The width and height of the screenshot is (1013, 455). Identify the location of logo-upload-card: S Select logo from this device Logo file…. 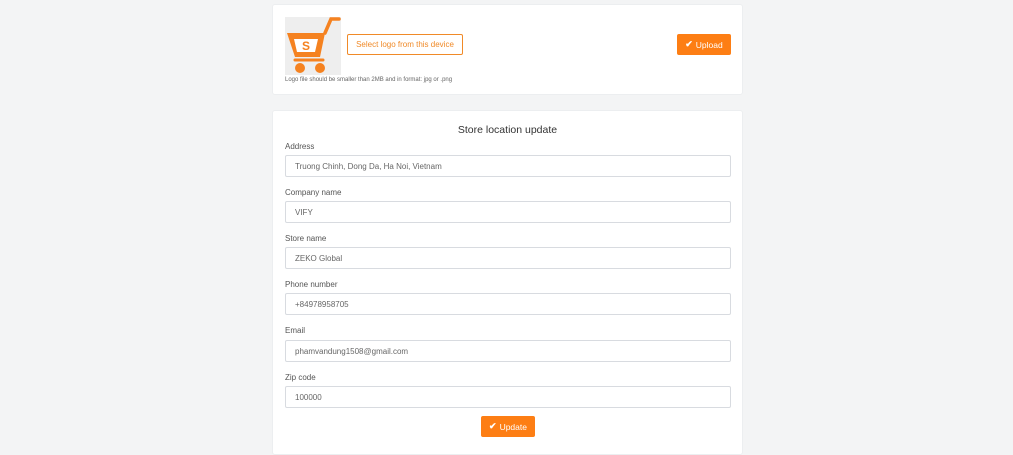
(507, 49).